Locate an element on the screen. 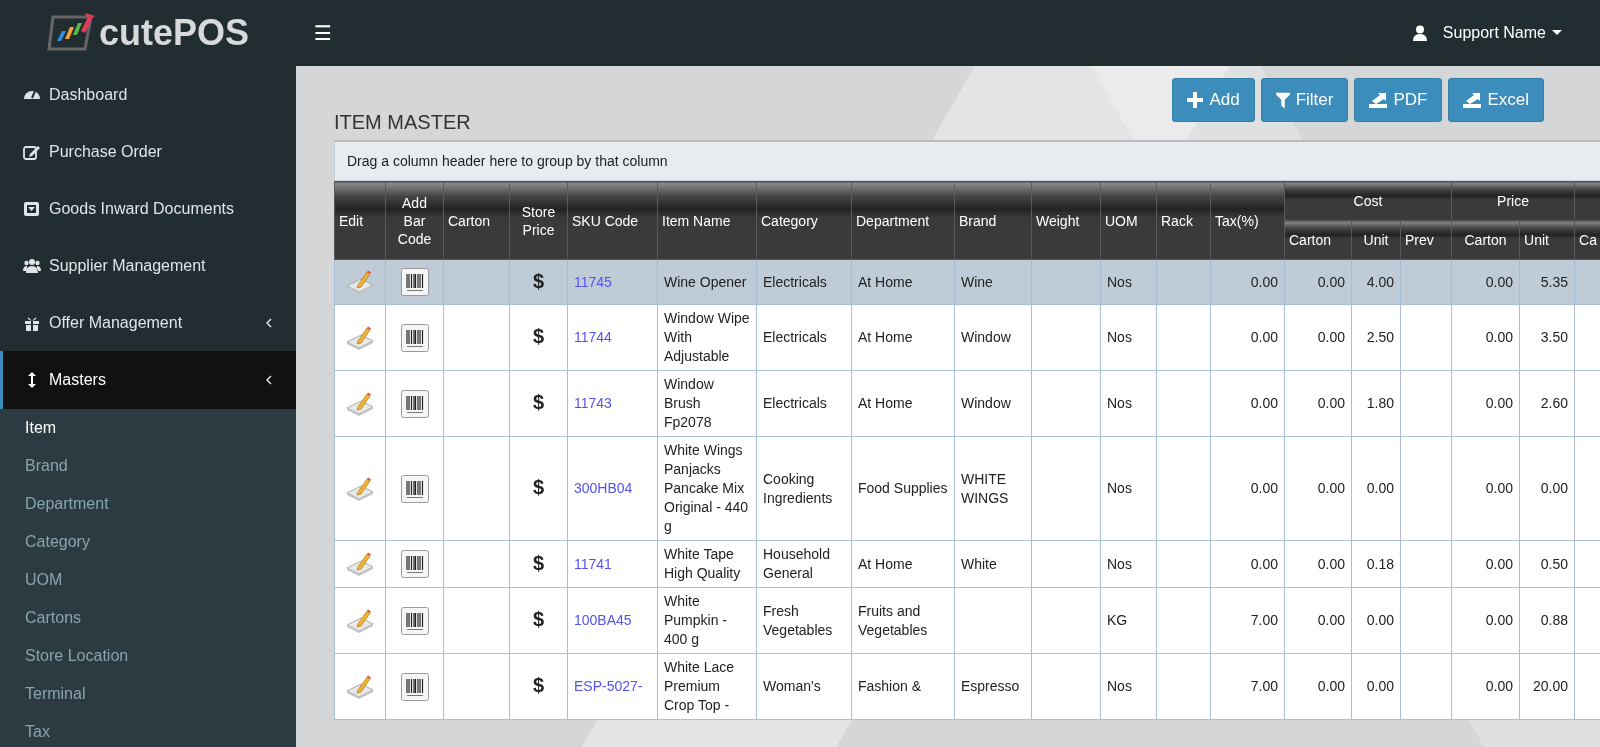 Image resolution: width=1600 pixels, height=747 pixels. sku-link: 300HB04 is located at coordinates (603, 488).